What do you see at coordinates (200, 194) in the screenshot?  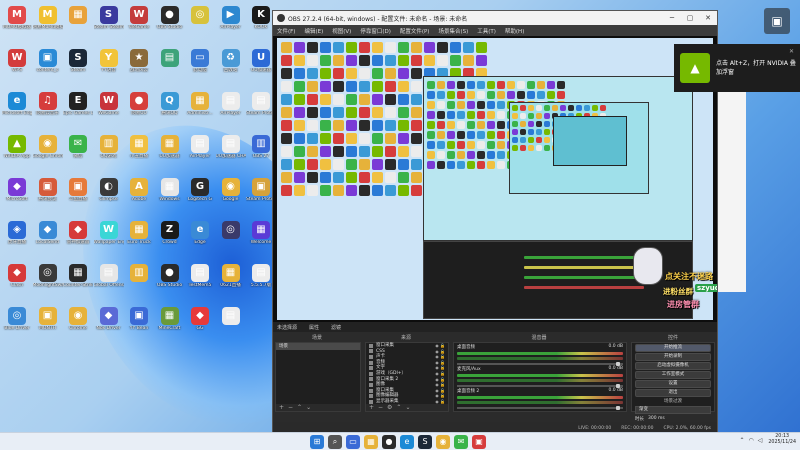 I see `desktop-icon: G Logitech G` at bounding box center [200, 194].